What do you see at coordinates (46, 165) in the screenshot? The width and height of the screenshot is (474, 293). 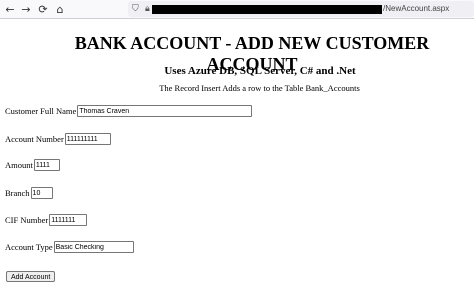 I see `amount-field` at bounding box center [46, 165].